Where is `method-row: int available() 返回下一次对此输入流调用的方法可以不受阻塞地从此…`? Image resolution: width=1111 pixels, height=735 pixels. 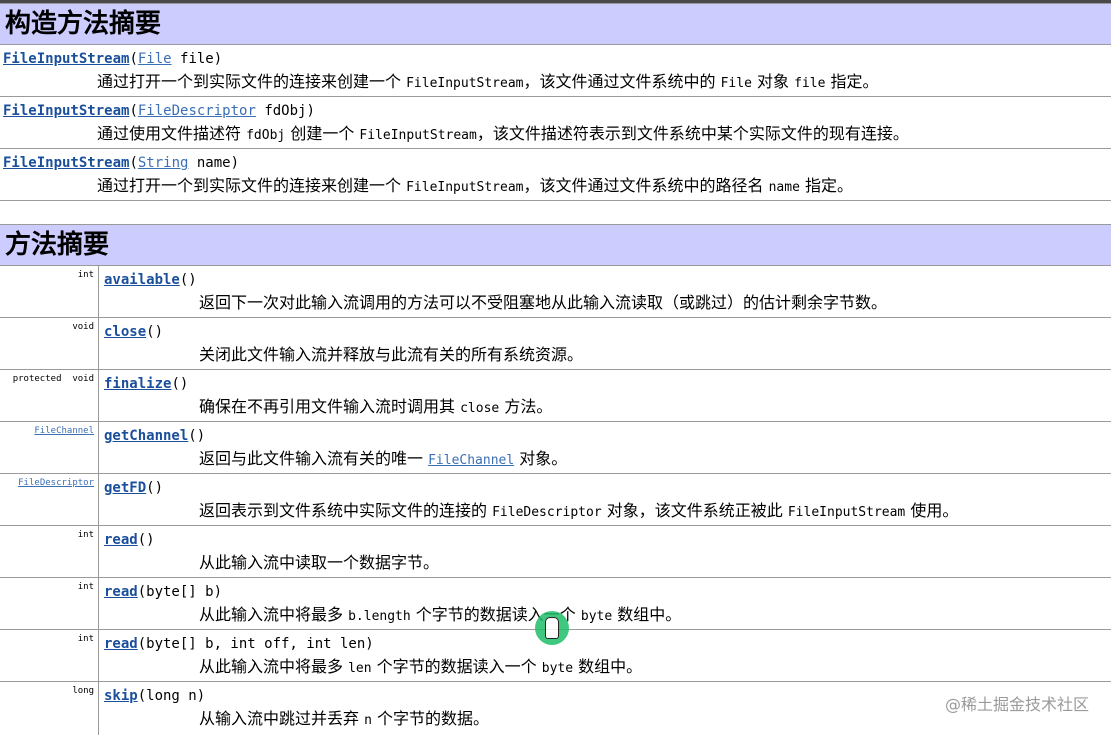 method-row: int available() 返回下一次对此输入流调用的方法可以不受阻塞地从此… is located at coordinates (555, 292).